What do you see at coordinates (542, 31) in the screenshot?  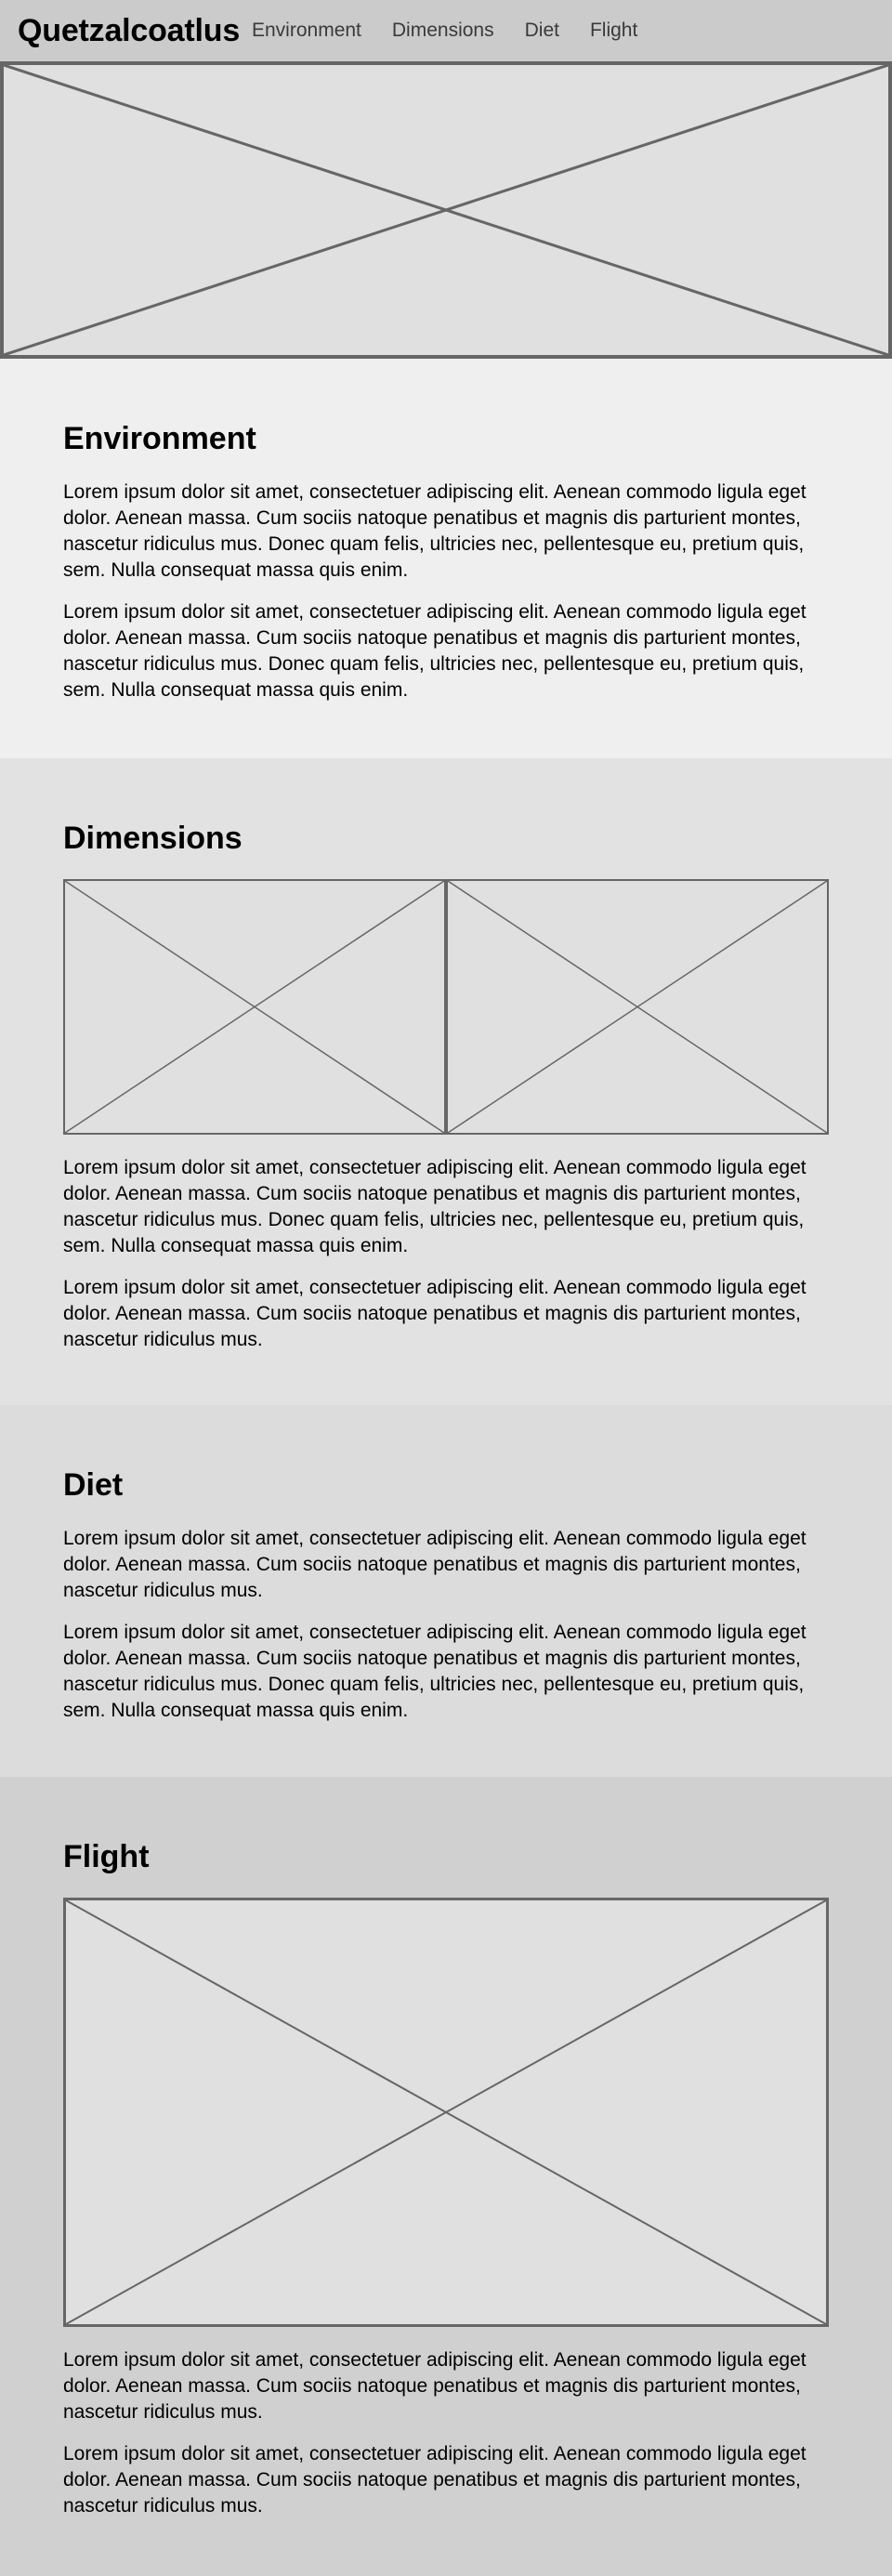 I see `nav-item-diet: Diet` at bounding box center [542, 31].